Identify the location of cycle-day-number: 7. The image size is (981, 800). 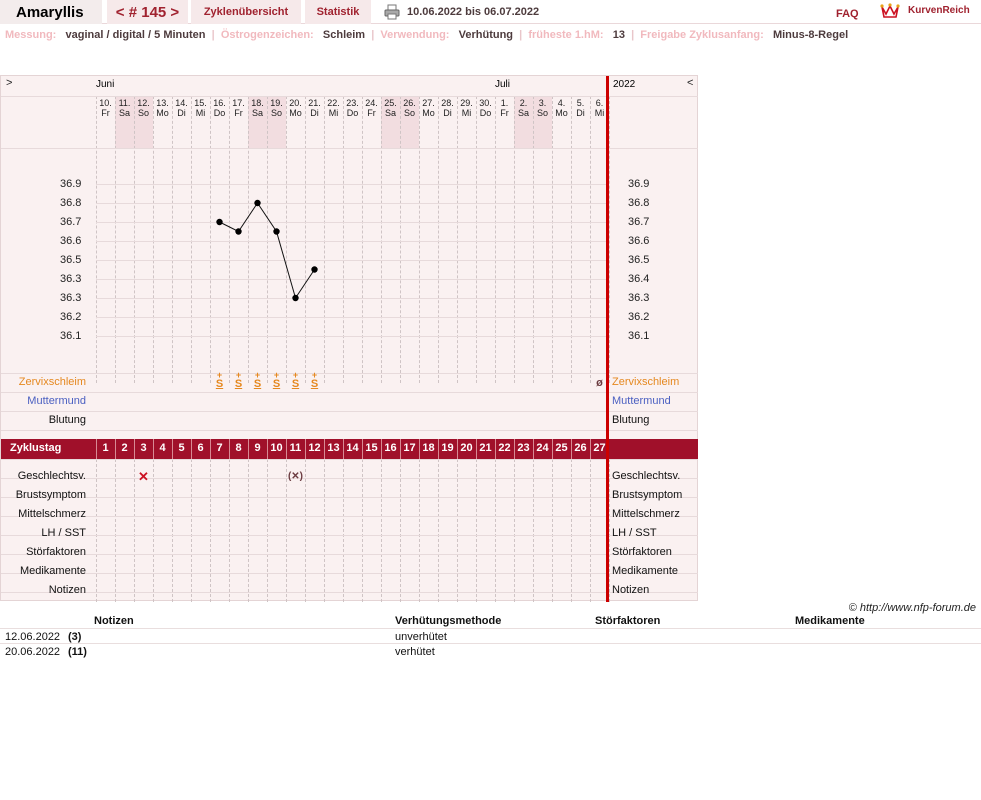
(219, 448).